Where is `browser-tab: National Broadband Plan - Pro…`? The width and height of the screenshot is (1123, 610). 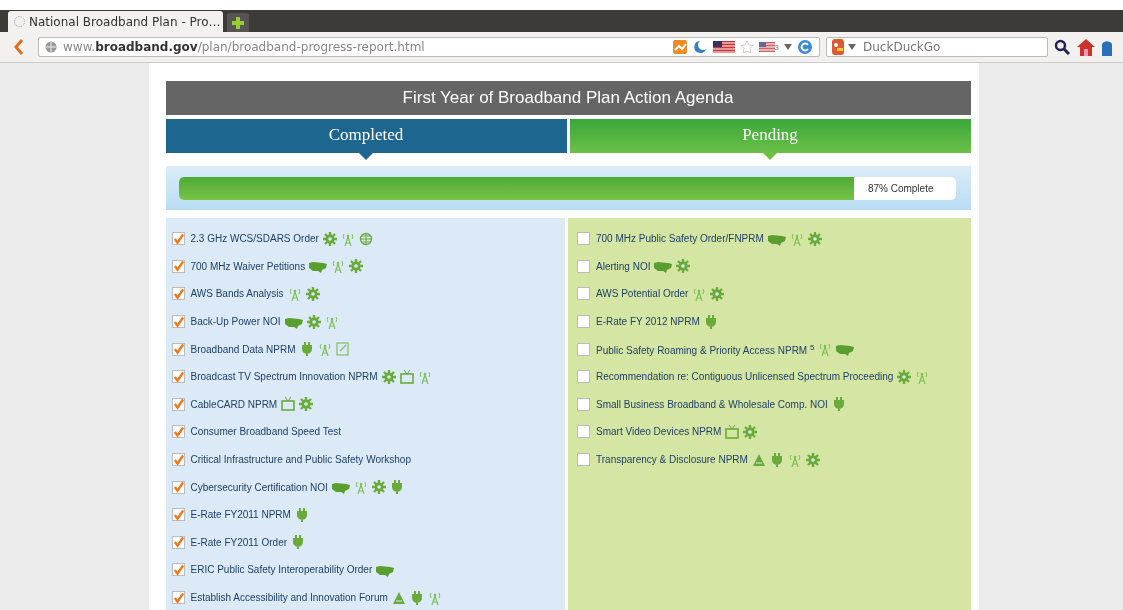 browser-tab: National Broadband Plan - Pro… is located at coordinates (115, 21).